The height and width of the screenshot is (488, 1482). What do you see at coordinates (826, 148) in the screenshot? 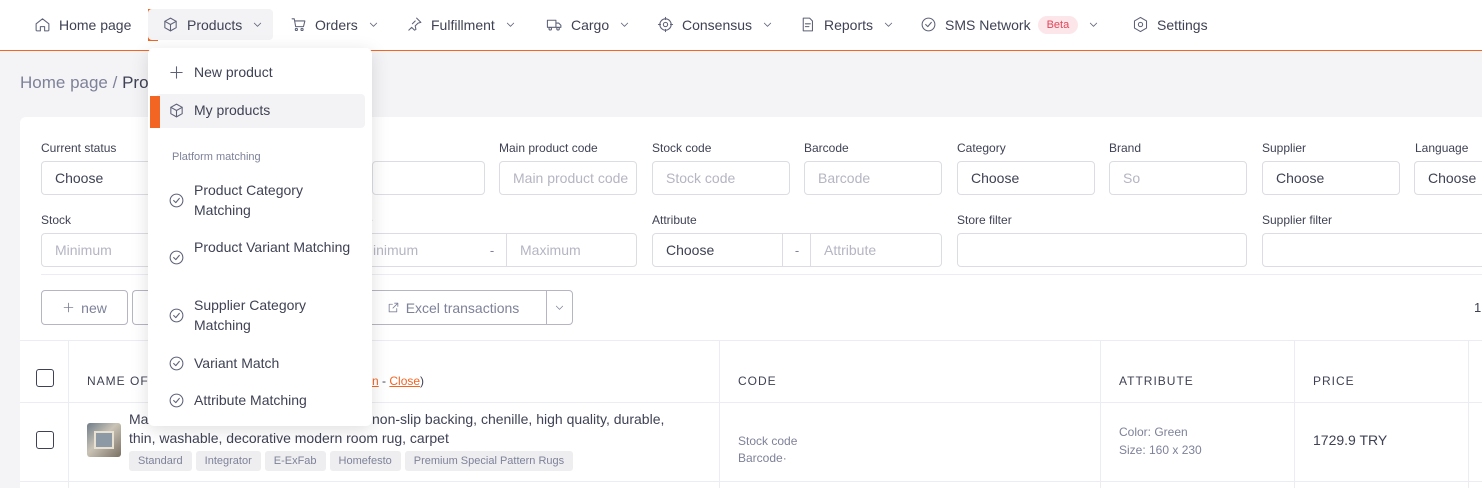
I see `barcode-label: Barcode` at bounding box center [826, 148].